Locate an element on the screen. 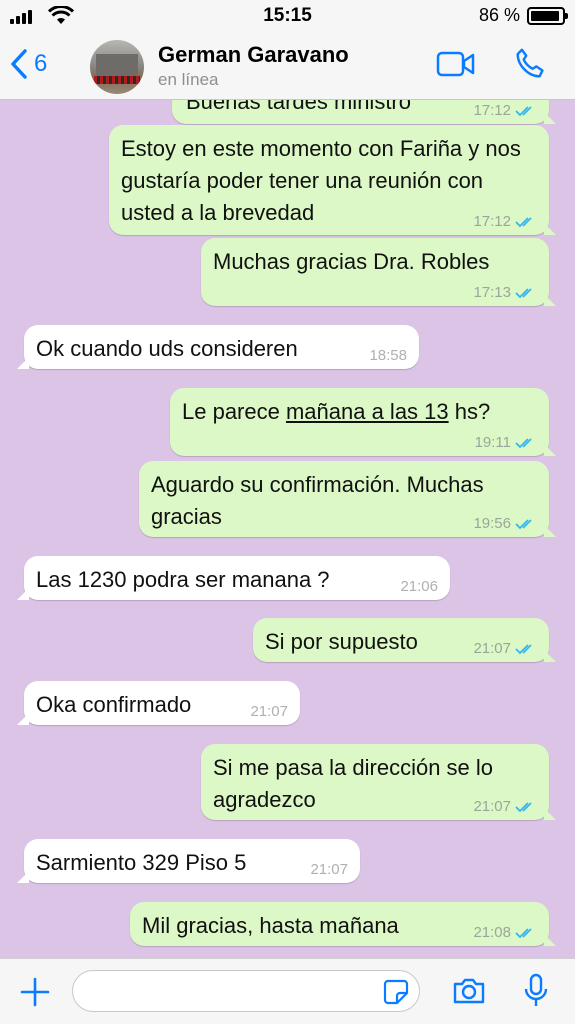 The width and height of the screenshot is (575, 1024). contact-name: German Garavano is located at coordinates (253, 55).